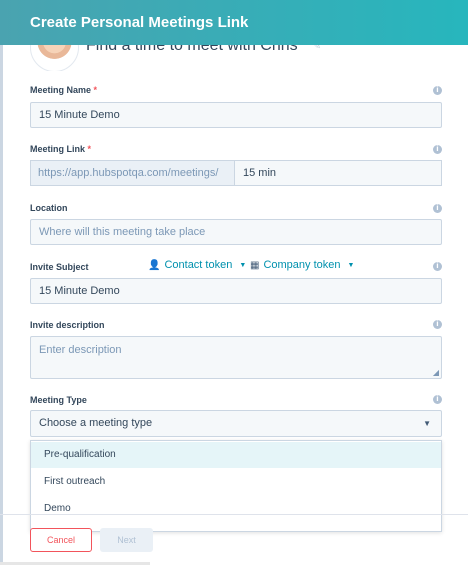 This screenshot has width=468, height=565. What do you see at coordinates (255, 265) in the screenshot?
I see `building-icon: ▦` at bounding box center [255, 265].